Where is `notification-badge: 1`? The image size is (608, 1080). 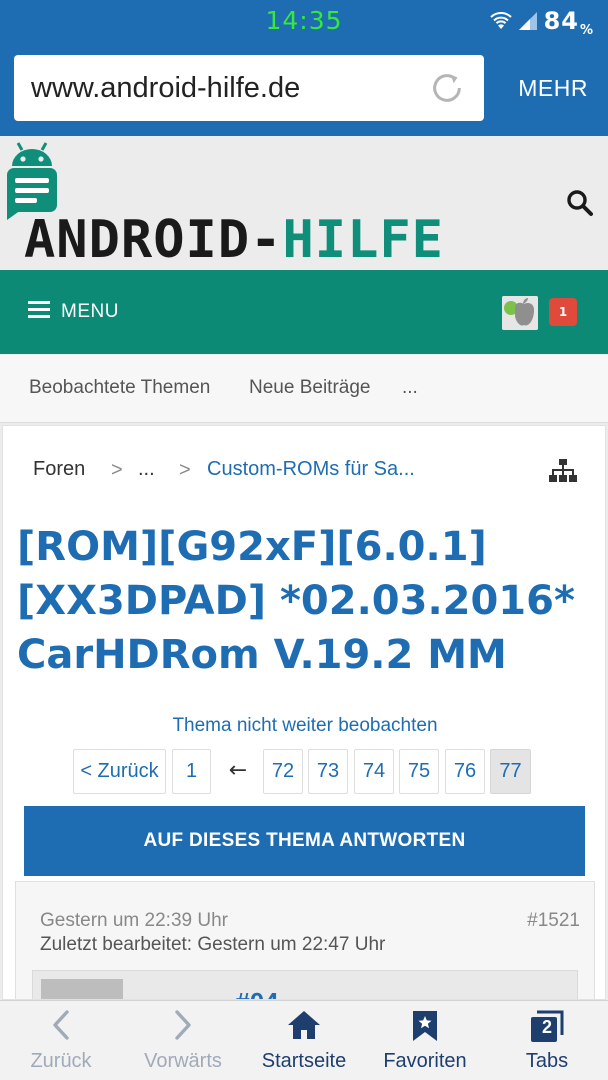 notification-badge: 1 is located at coordinates (563, 312).